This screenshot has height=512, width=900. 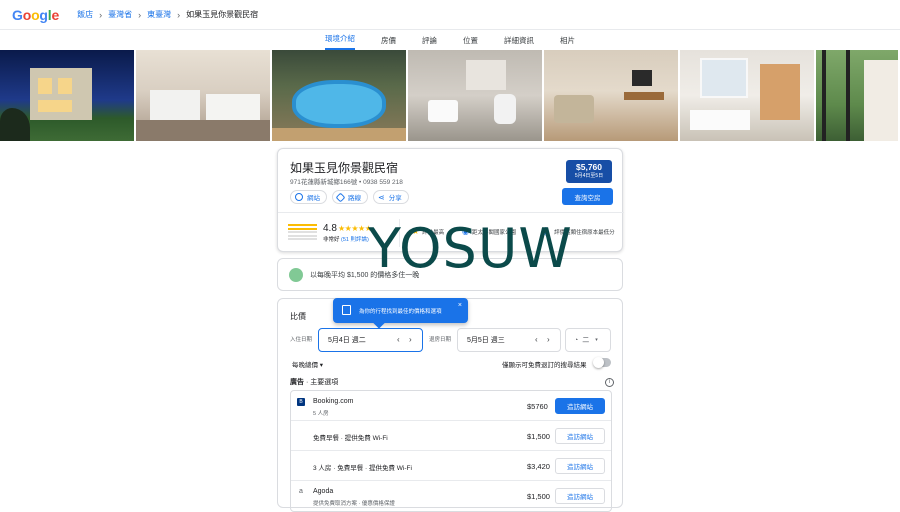 I want to click on share-button: ⋖ 分享, so click(x=391, y=197).